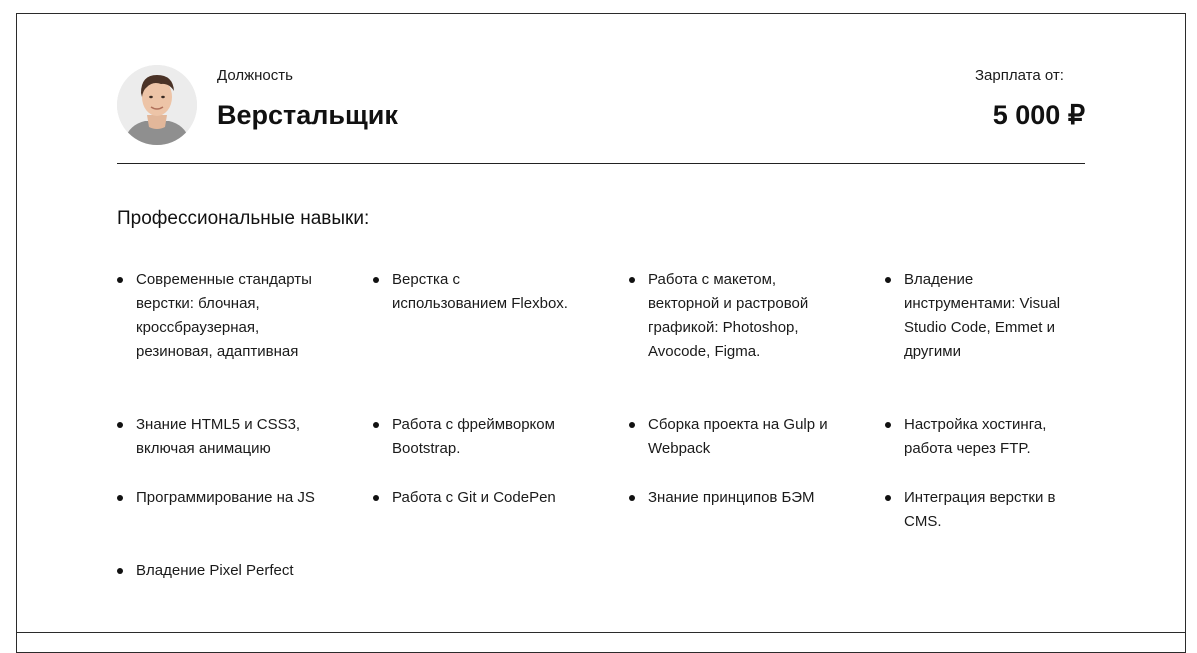 The width and height of the screenshot is (1197, 653). I want to click on skill-item: Интеграция верстки в CMS., so click(985, 510).